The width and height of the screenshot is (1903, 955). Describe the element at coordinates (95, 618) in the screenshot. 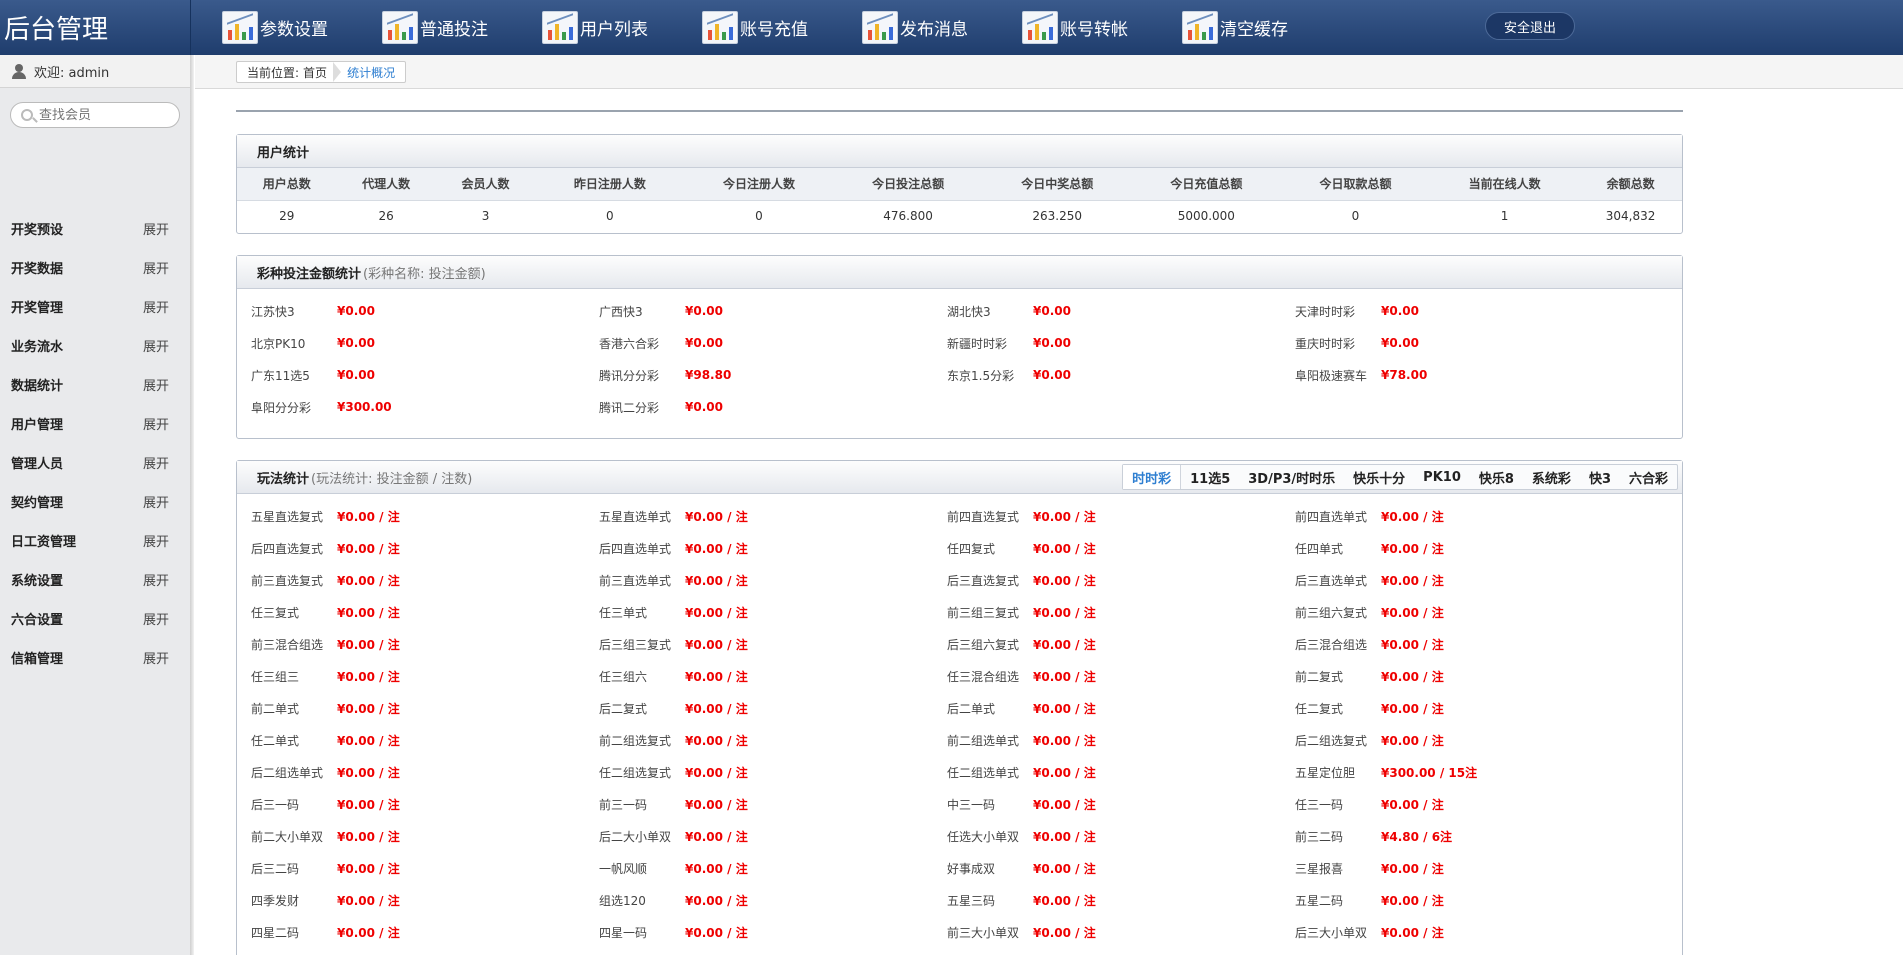

I see `sidebar-item: 六合设置 展开` at that location.